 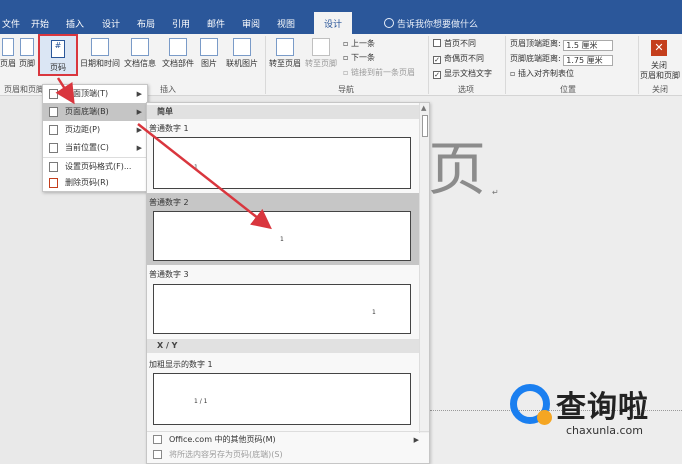 I want to click on docinfo-button: 文档信息, so click(x=140, y=53).